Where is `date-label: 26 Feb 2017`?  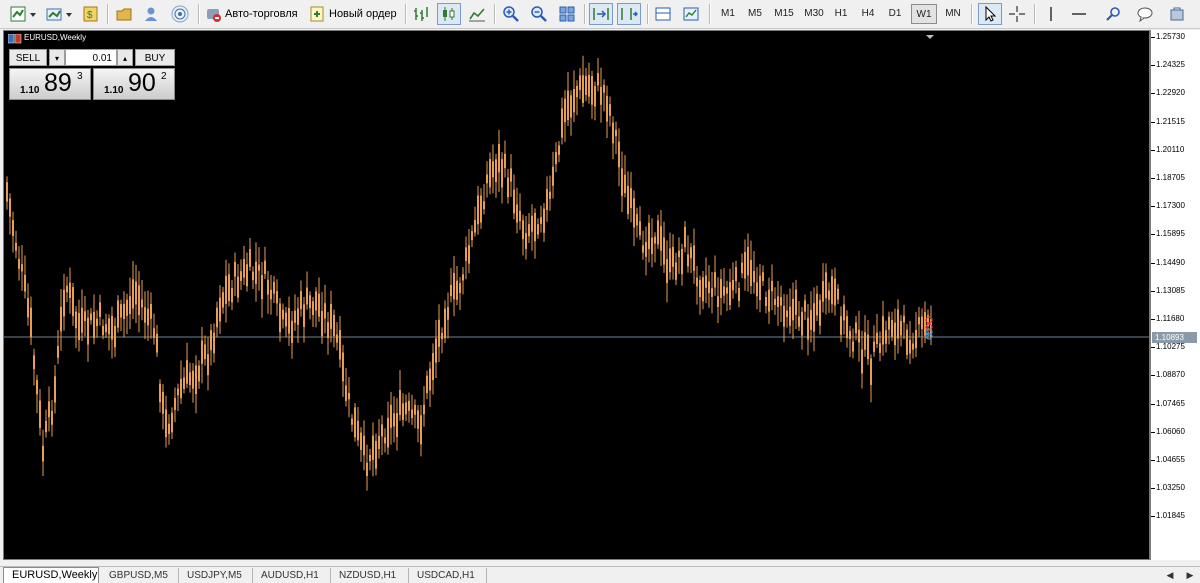
date-label: 26 Feb 2017 is located at coordinates (426, 553).